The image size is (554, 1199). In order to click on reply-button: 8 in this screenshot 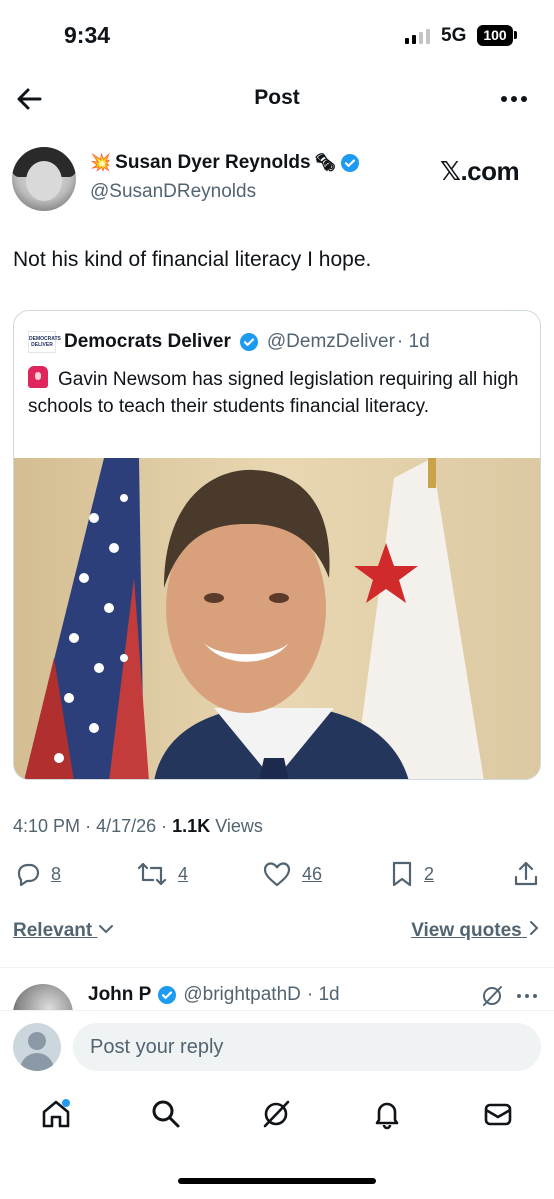, I will do `click(37, 874)`.